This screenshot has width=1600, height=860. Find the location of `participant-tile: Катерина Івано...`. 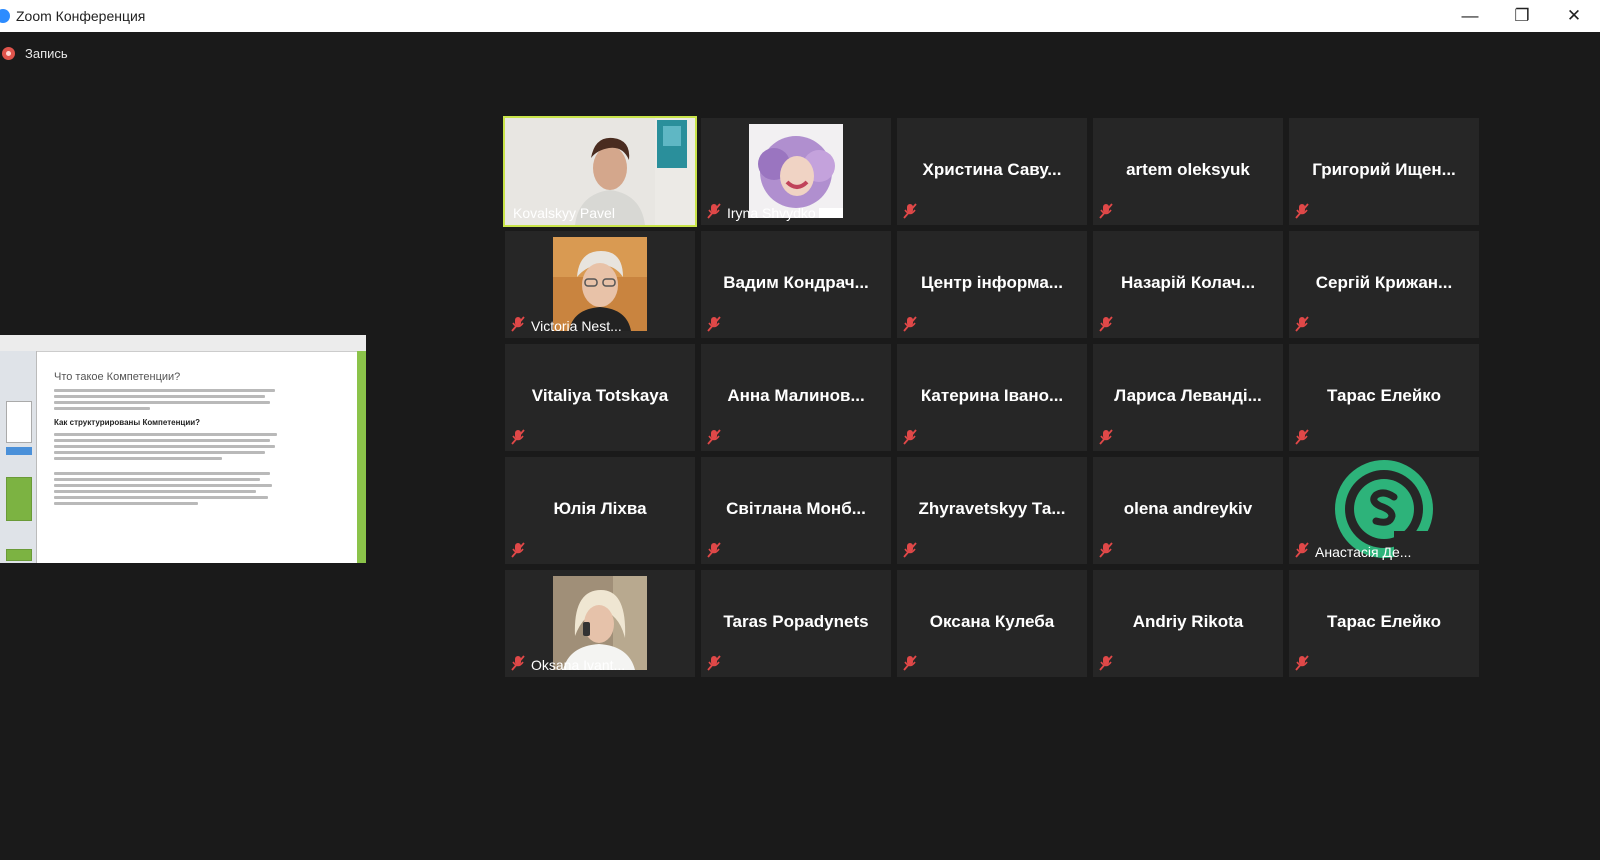

participant-tile: Катерина Івано... is located at coordinates (992, 397).